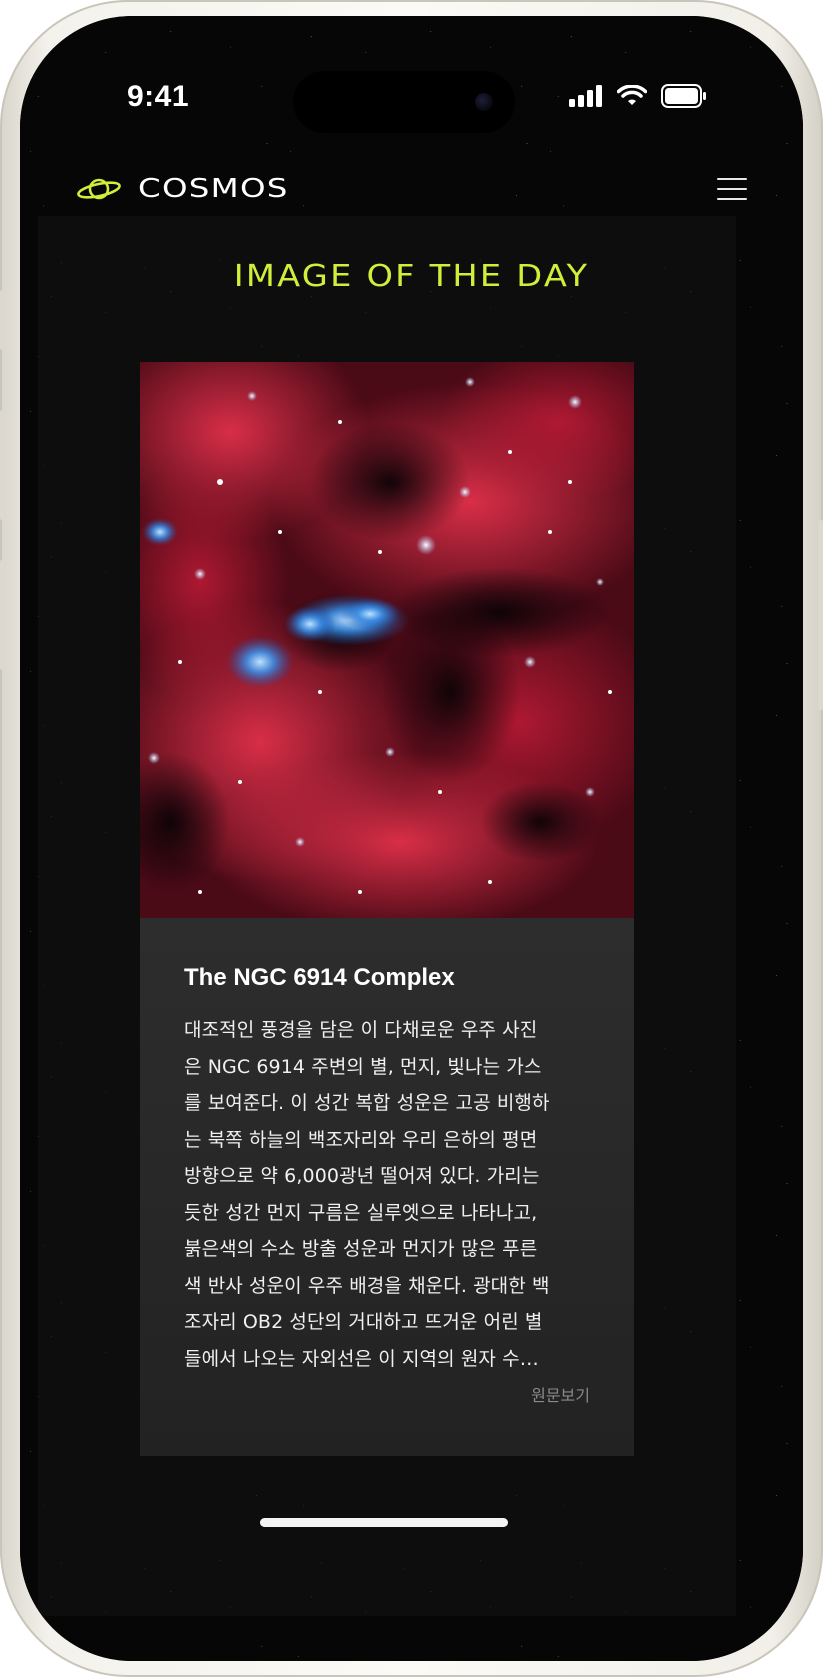  What do you see at coordinates (361, 1212) in the screenshot?
I see `article-body-line: 듯한 성간 먼지 구름은 실루엣으로 나타나고,` at bounding box center [361, 1212].